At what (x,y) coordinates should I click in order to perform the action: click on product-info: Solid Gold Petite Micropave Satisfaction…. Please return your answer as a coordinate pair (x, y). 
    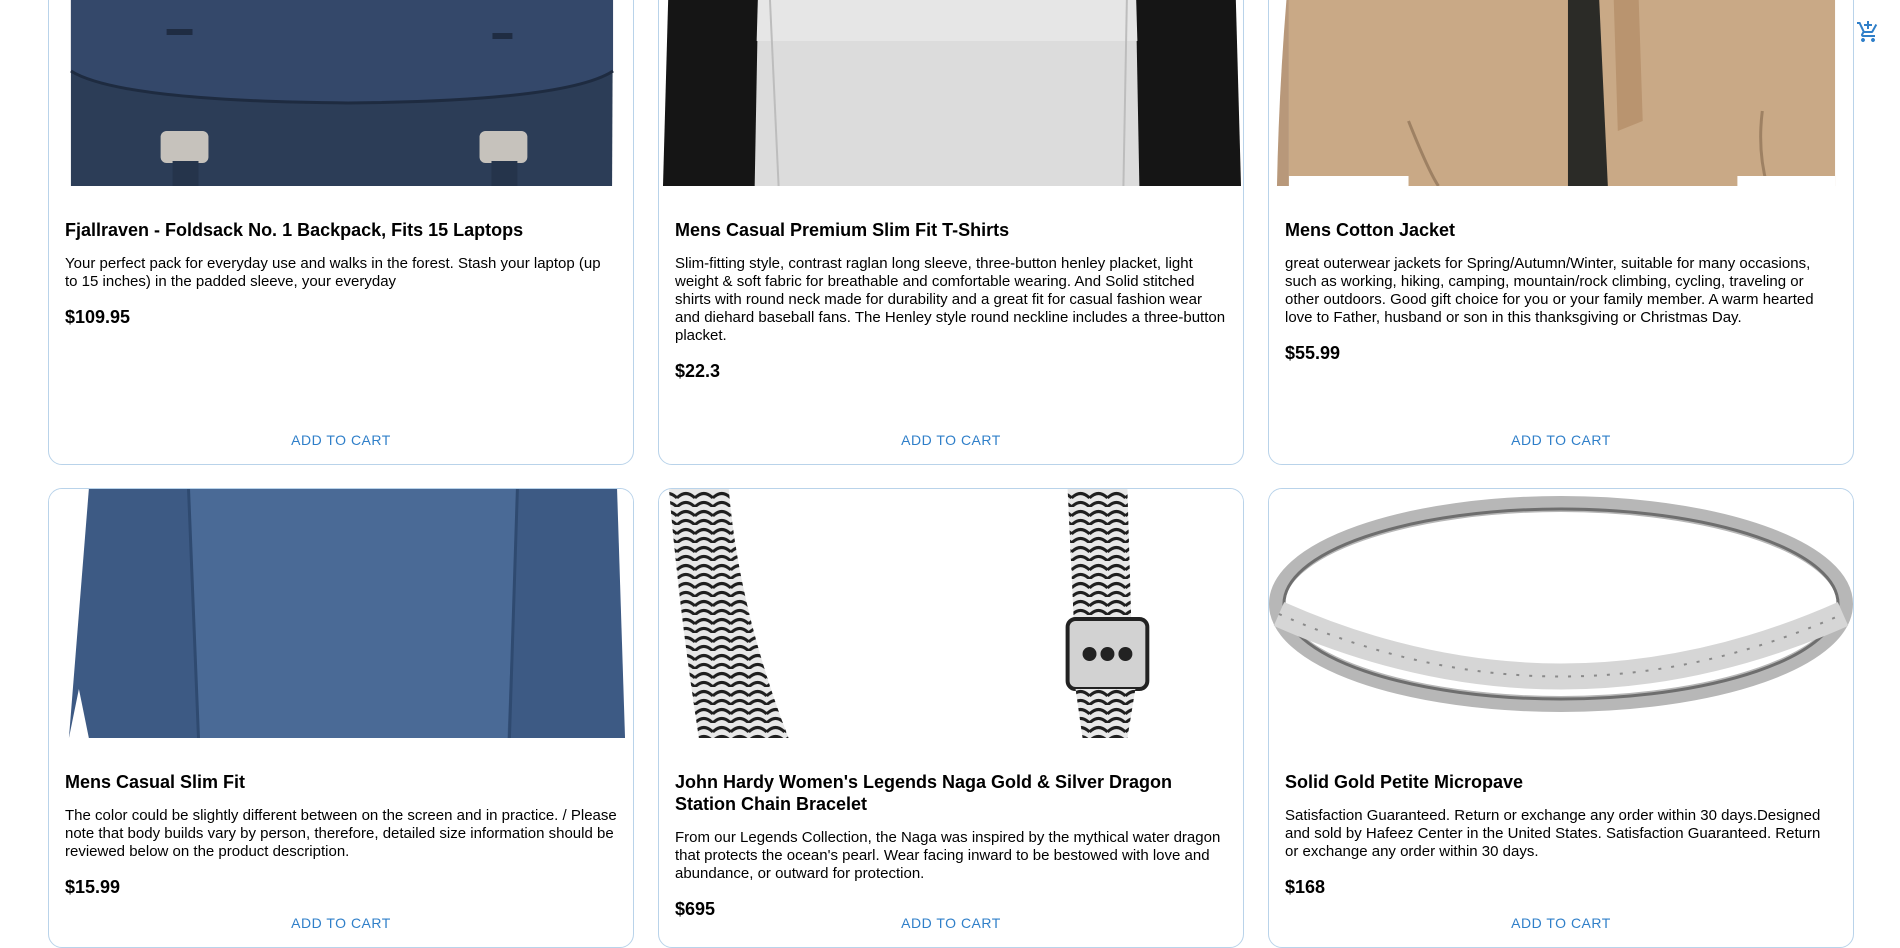
    Looking at the image, I should click on (1561, 834).